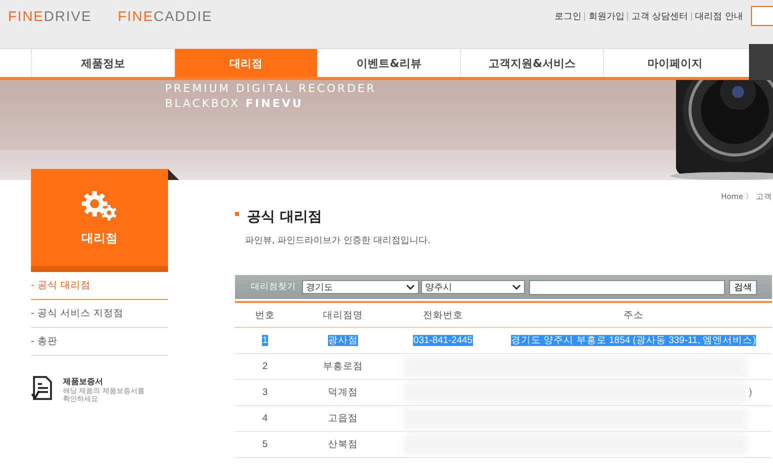 The width and height of the screenshot is (773, 470). What do you see at coordinates (265, 340) in the screenshot?
I see `table-cell: 1` at bounding box center [265, 340].